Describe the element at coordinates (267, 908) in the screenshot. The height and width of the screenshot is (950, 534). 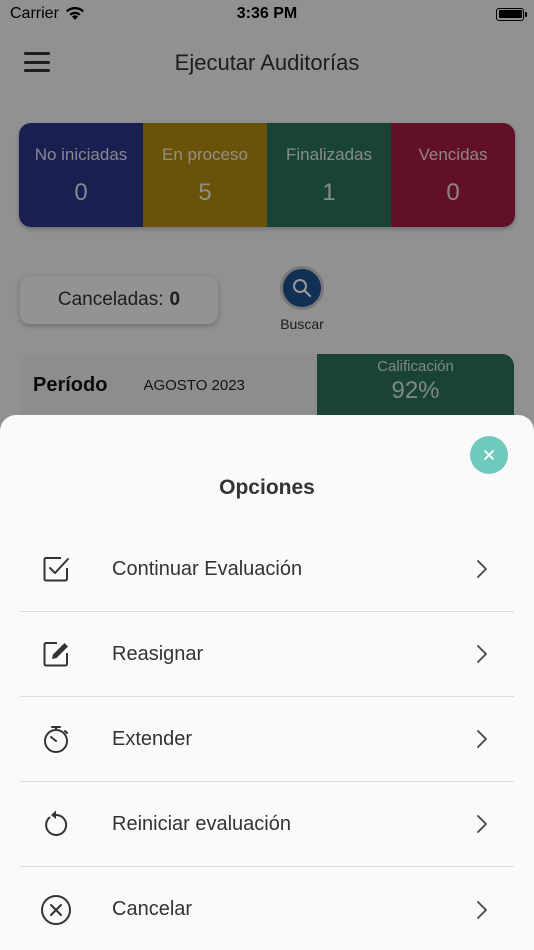
I see `option-cancel: Cancelar` at that location.